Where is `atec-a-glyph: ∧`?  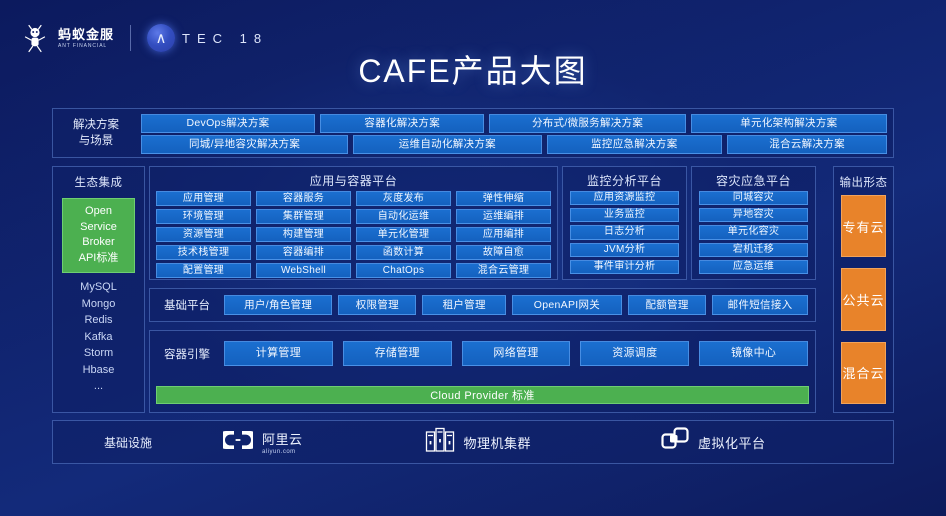
atec-a-glyph: ∧ is located at coordinates (161, 38).